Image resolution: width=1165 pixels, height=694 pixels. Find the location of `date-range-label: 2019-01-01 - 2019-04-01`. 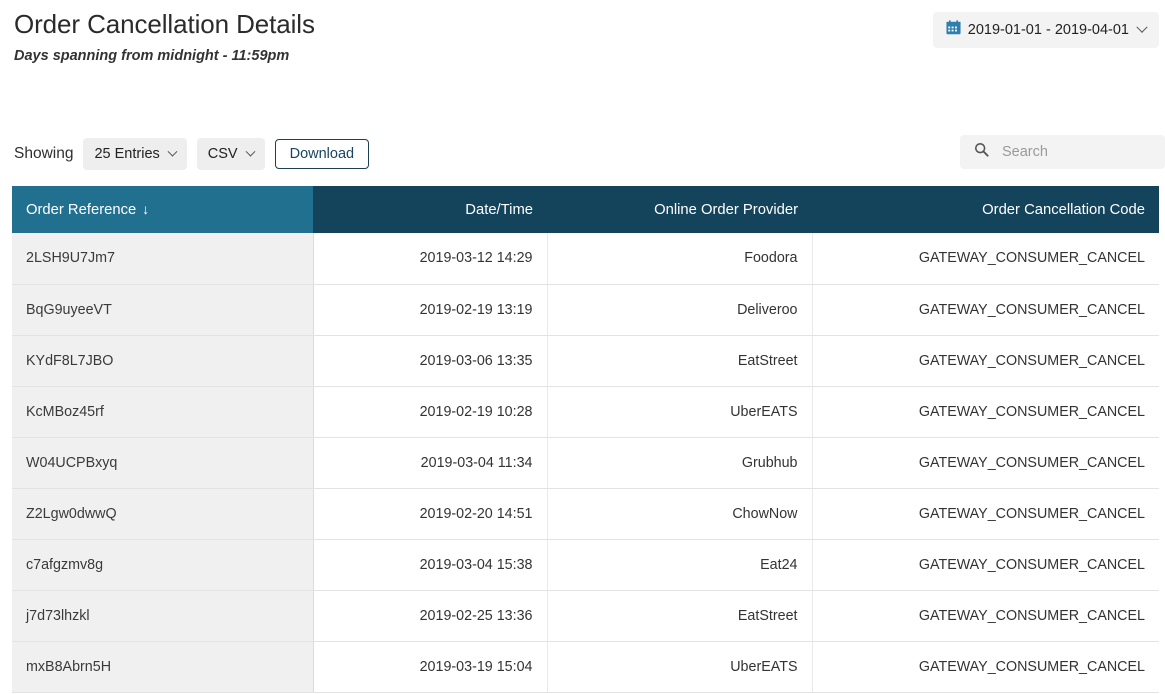

date-range-label: 2019-01-01 - 2019-04-01 is located at coordinates (1048, 30).